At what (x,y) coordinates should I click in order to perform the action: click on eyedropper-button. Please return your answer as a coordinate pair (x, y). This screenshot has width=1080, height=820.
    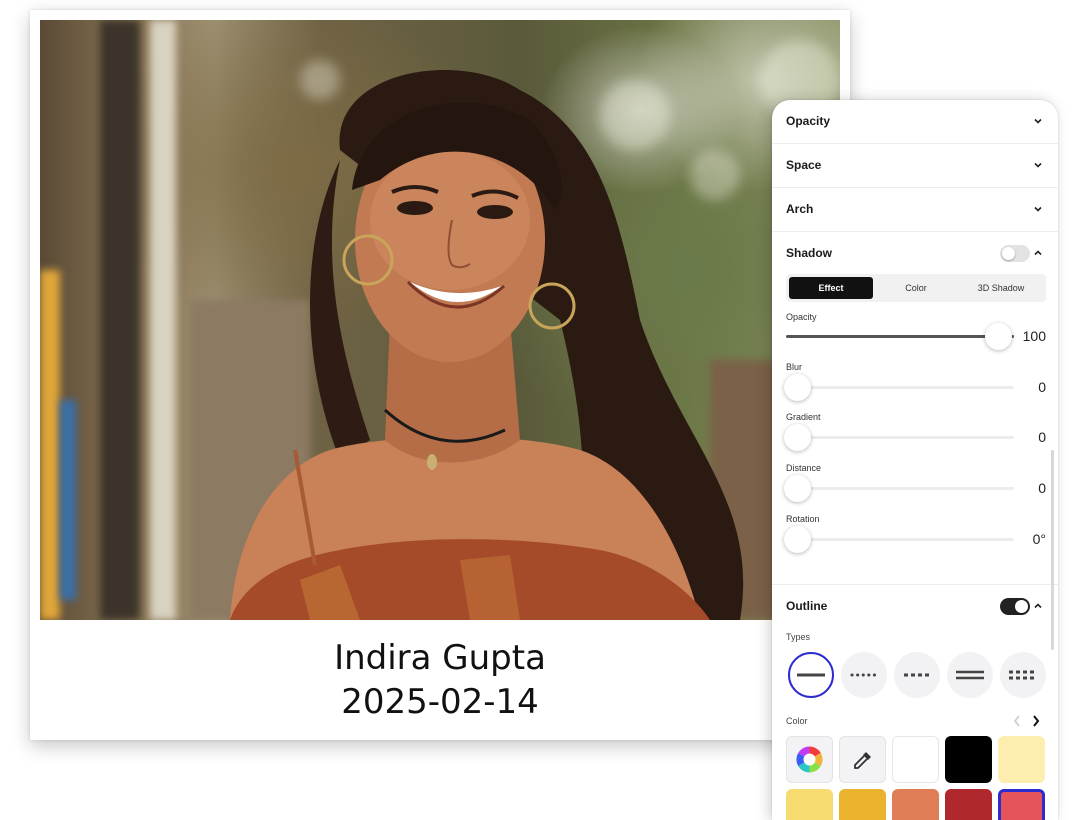
    Looking at the image, I should click on (862, 759).